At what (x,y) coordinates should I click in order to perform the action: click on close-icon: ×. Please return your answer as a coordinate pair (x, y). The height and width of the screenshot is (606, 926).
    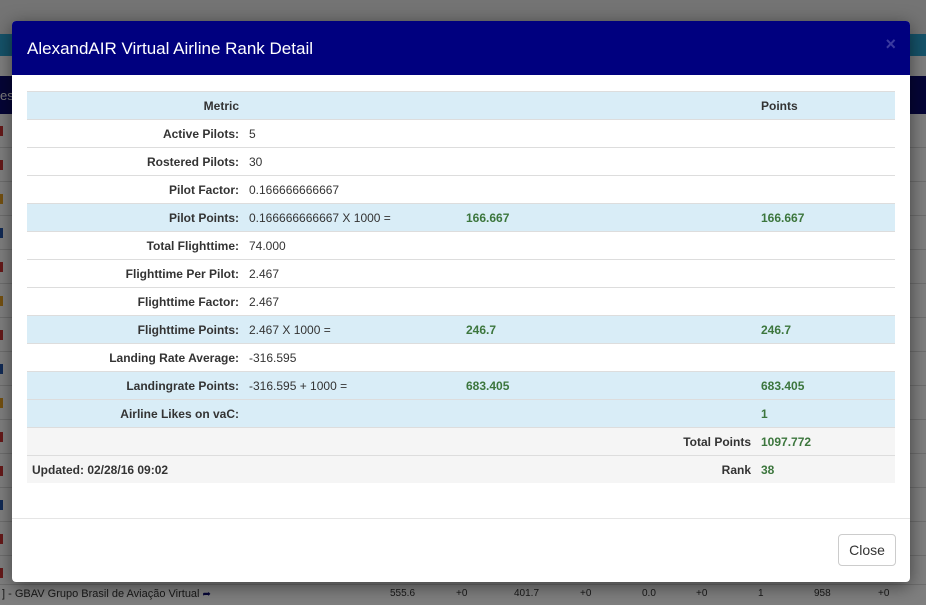
    Looking at the image, I should click on (890, 44).